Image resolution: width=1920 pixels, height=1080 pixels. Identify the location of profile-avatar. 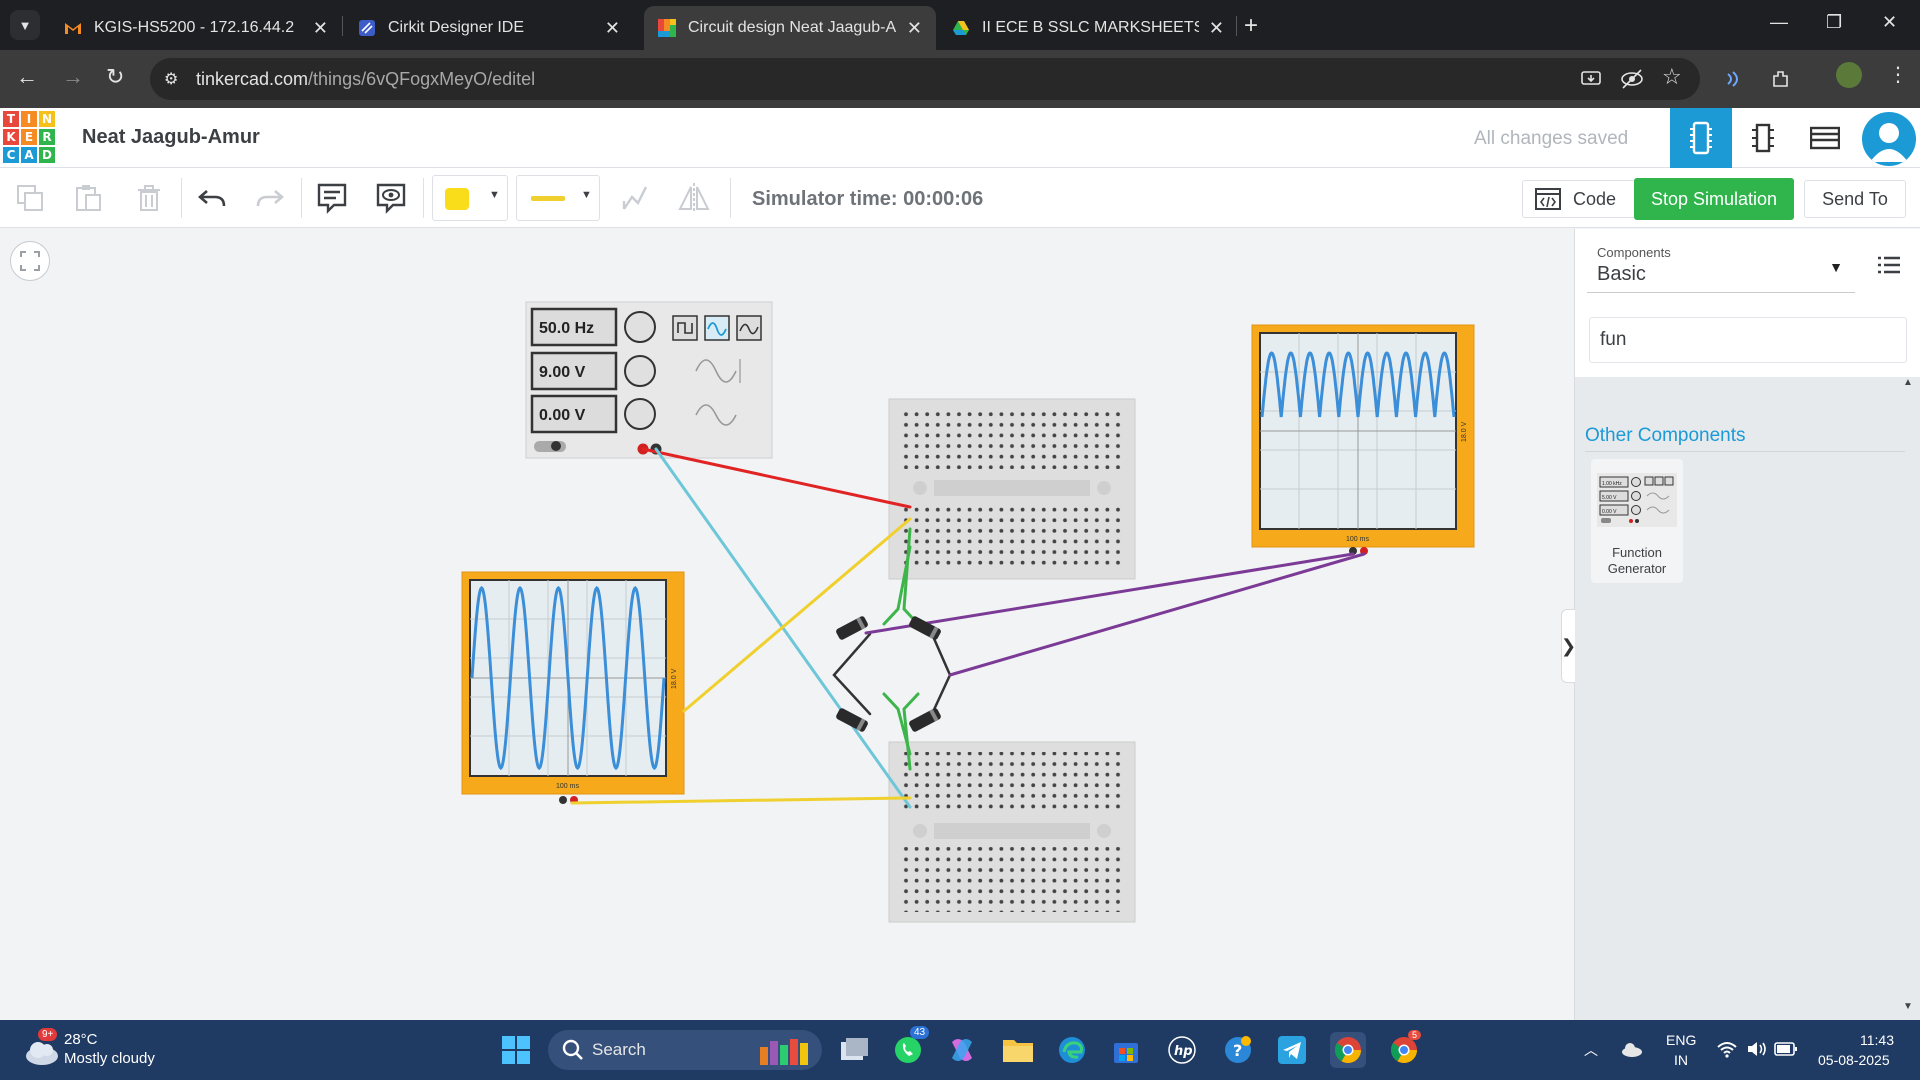
(1849, 75).